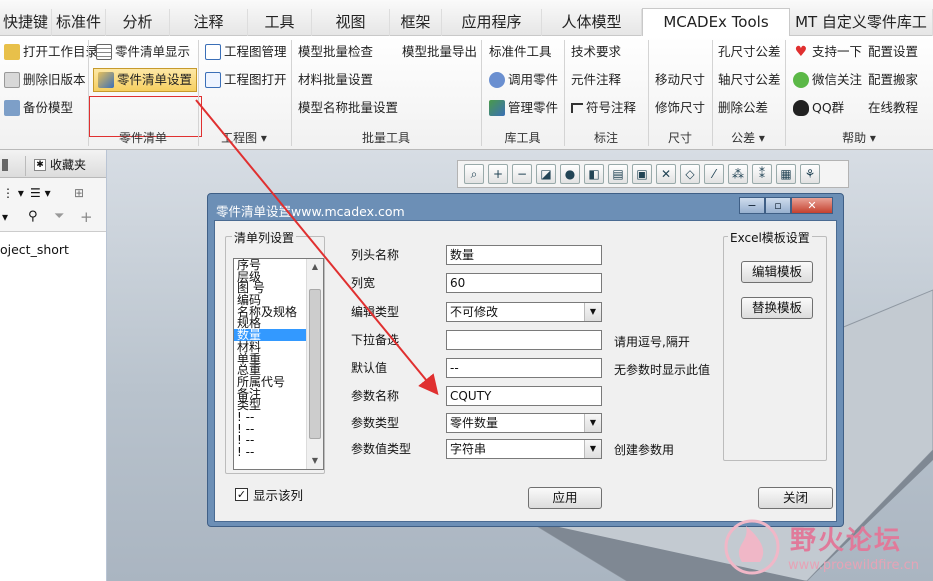  I want to click on annotations-icon: ⁑, so click(762, 174).